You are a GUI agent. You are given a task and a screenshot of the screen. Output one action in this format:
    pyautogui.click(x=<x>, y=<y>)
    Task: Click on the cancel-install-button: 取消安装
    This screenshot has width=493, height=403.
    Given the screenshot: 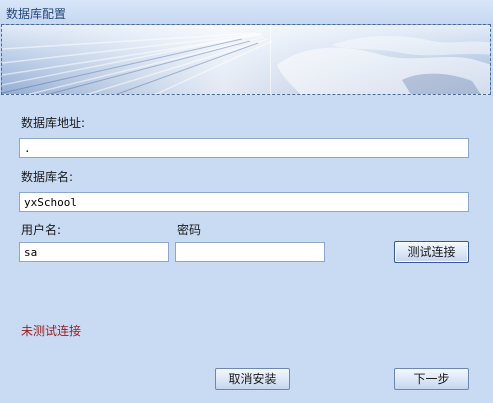 What is the action you would take?
    pyautogui.click(x=252, y=379)
    